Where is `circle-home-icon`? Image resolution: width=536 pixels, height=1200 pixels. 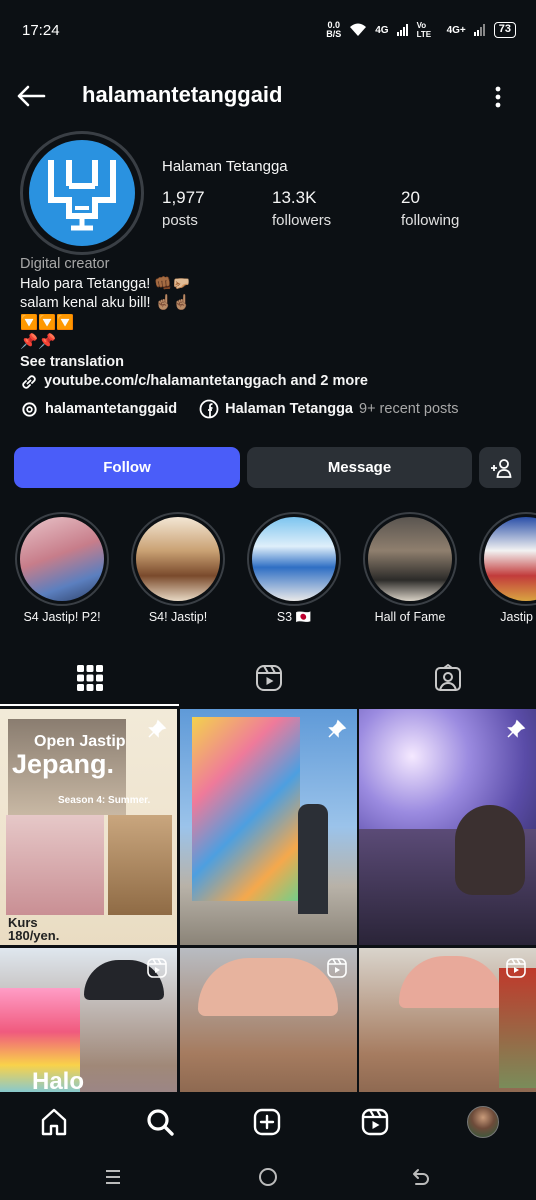
circle-home-icon is located at coordinates (268, 1177).